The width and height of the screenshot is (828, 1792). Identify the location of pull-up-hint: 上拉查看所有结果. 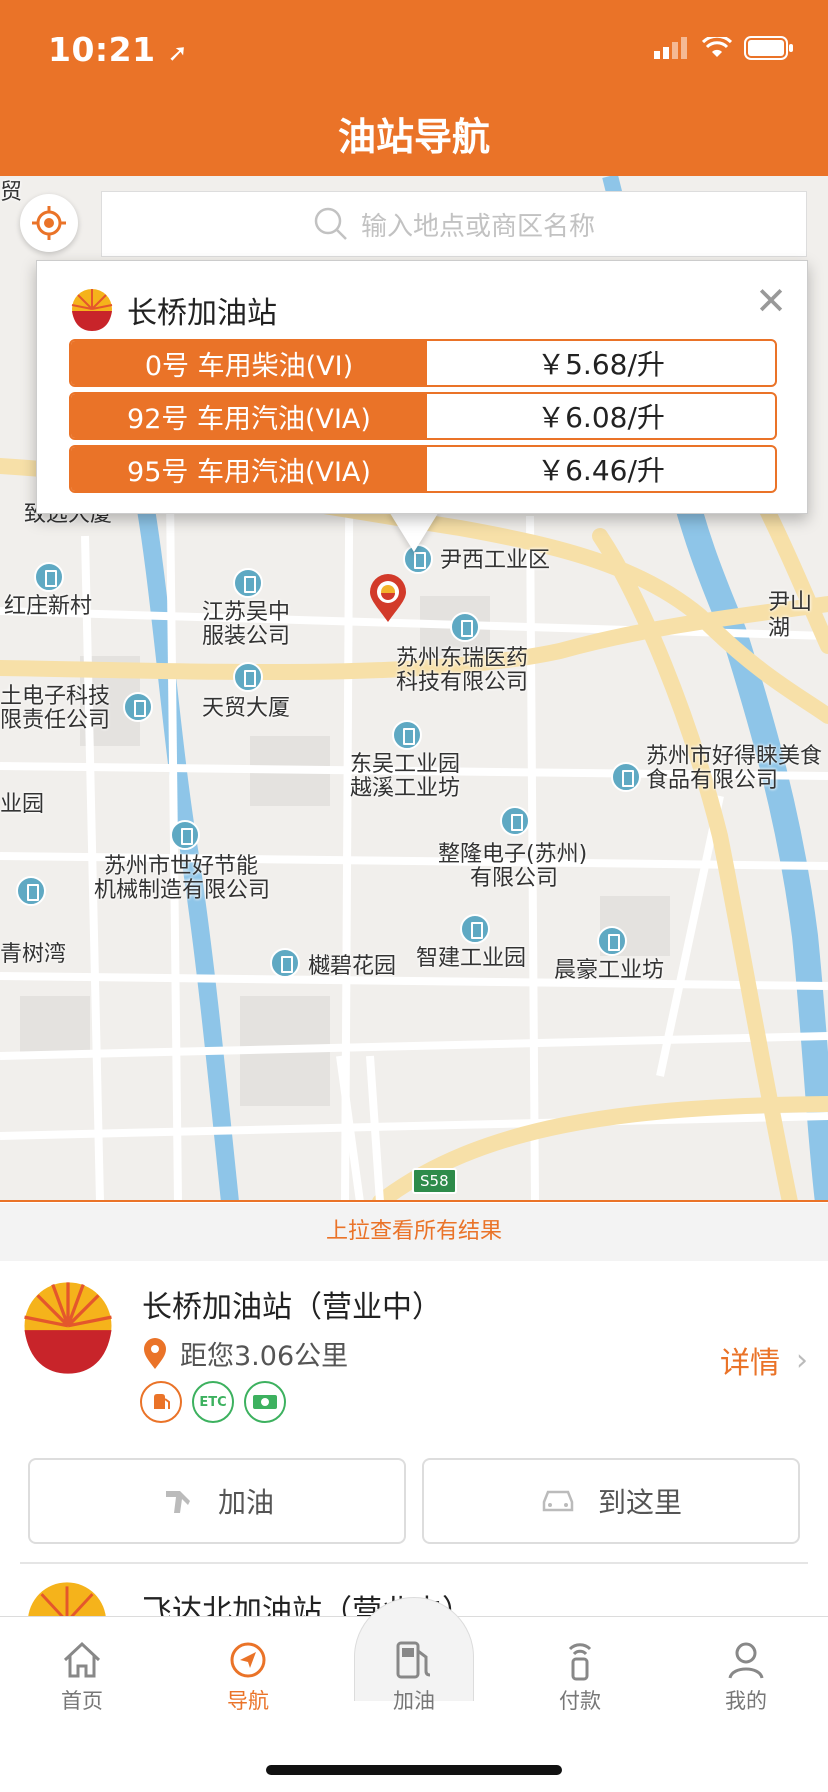
(414, 1232).